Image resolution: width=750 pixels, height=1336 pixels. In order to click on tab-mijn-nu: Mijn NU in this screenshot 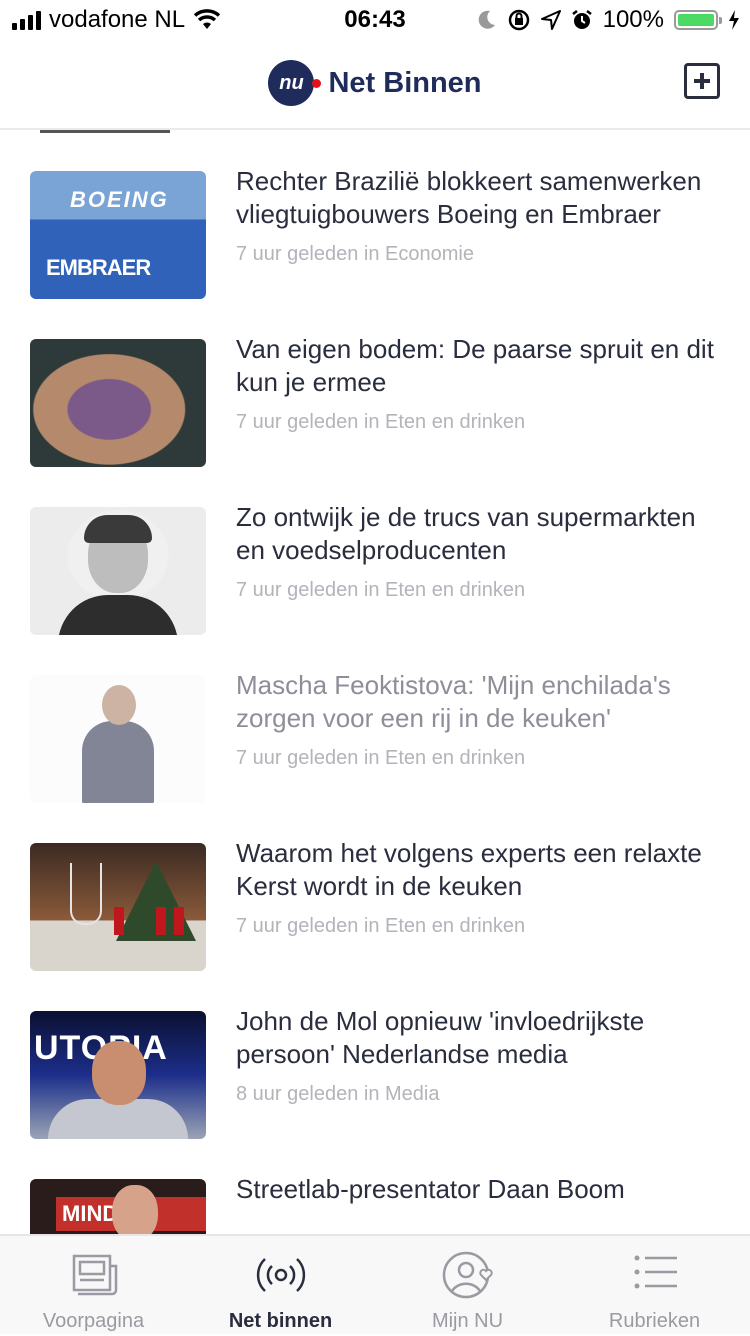, I will do `click(467, 1286)`.